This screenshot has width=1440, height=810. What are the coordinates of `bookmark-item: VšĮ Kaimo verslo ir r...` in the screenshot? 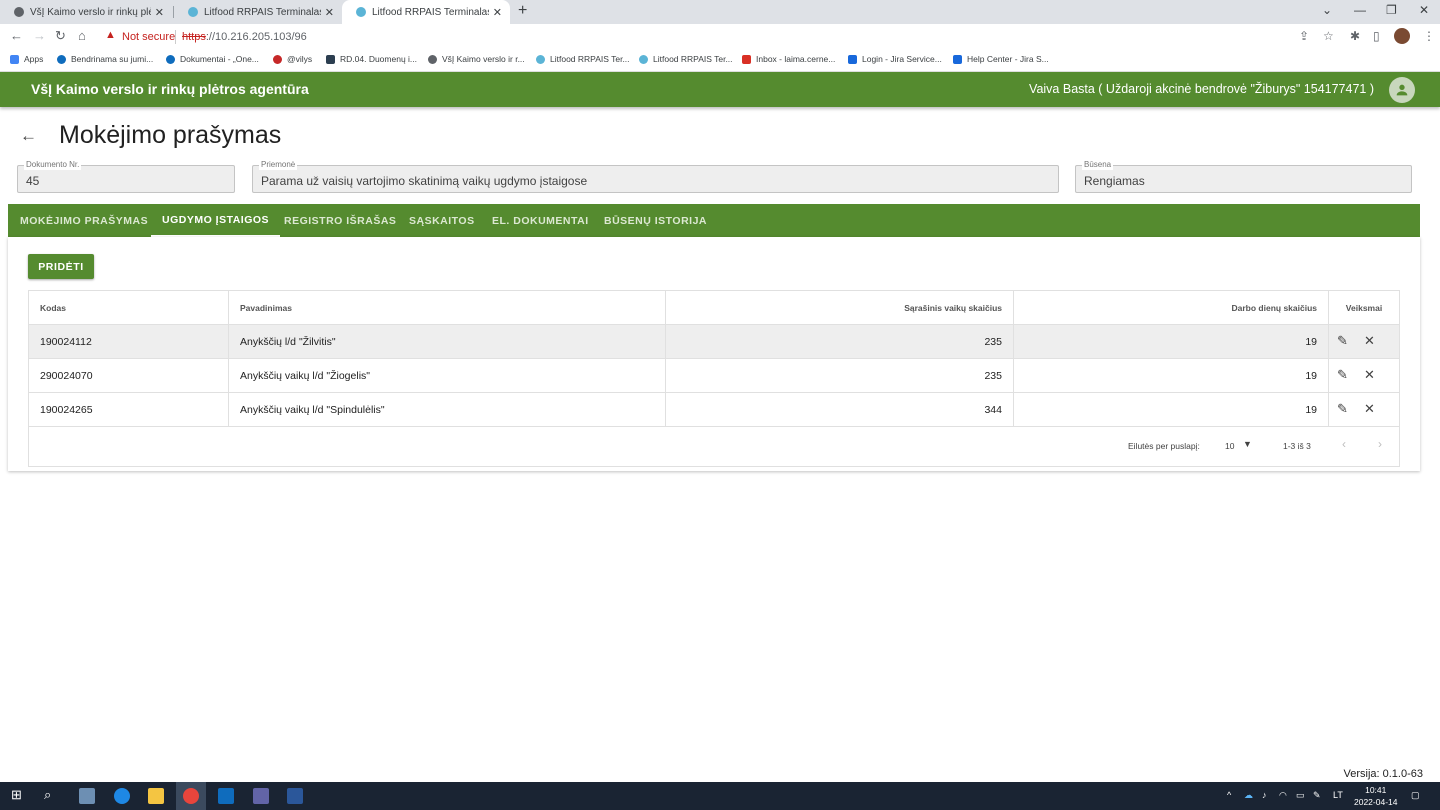 It's located at (476, 59).